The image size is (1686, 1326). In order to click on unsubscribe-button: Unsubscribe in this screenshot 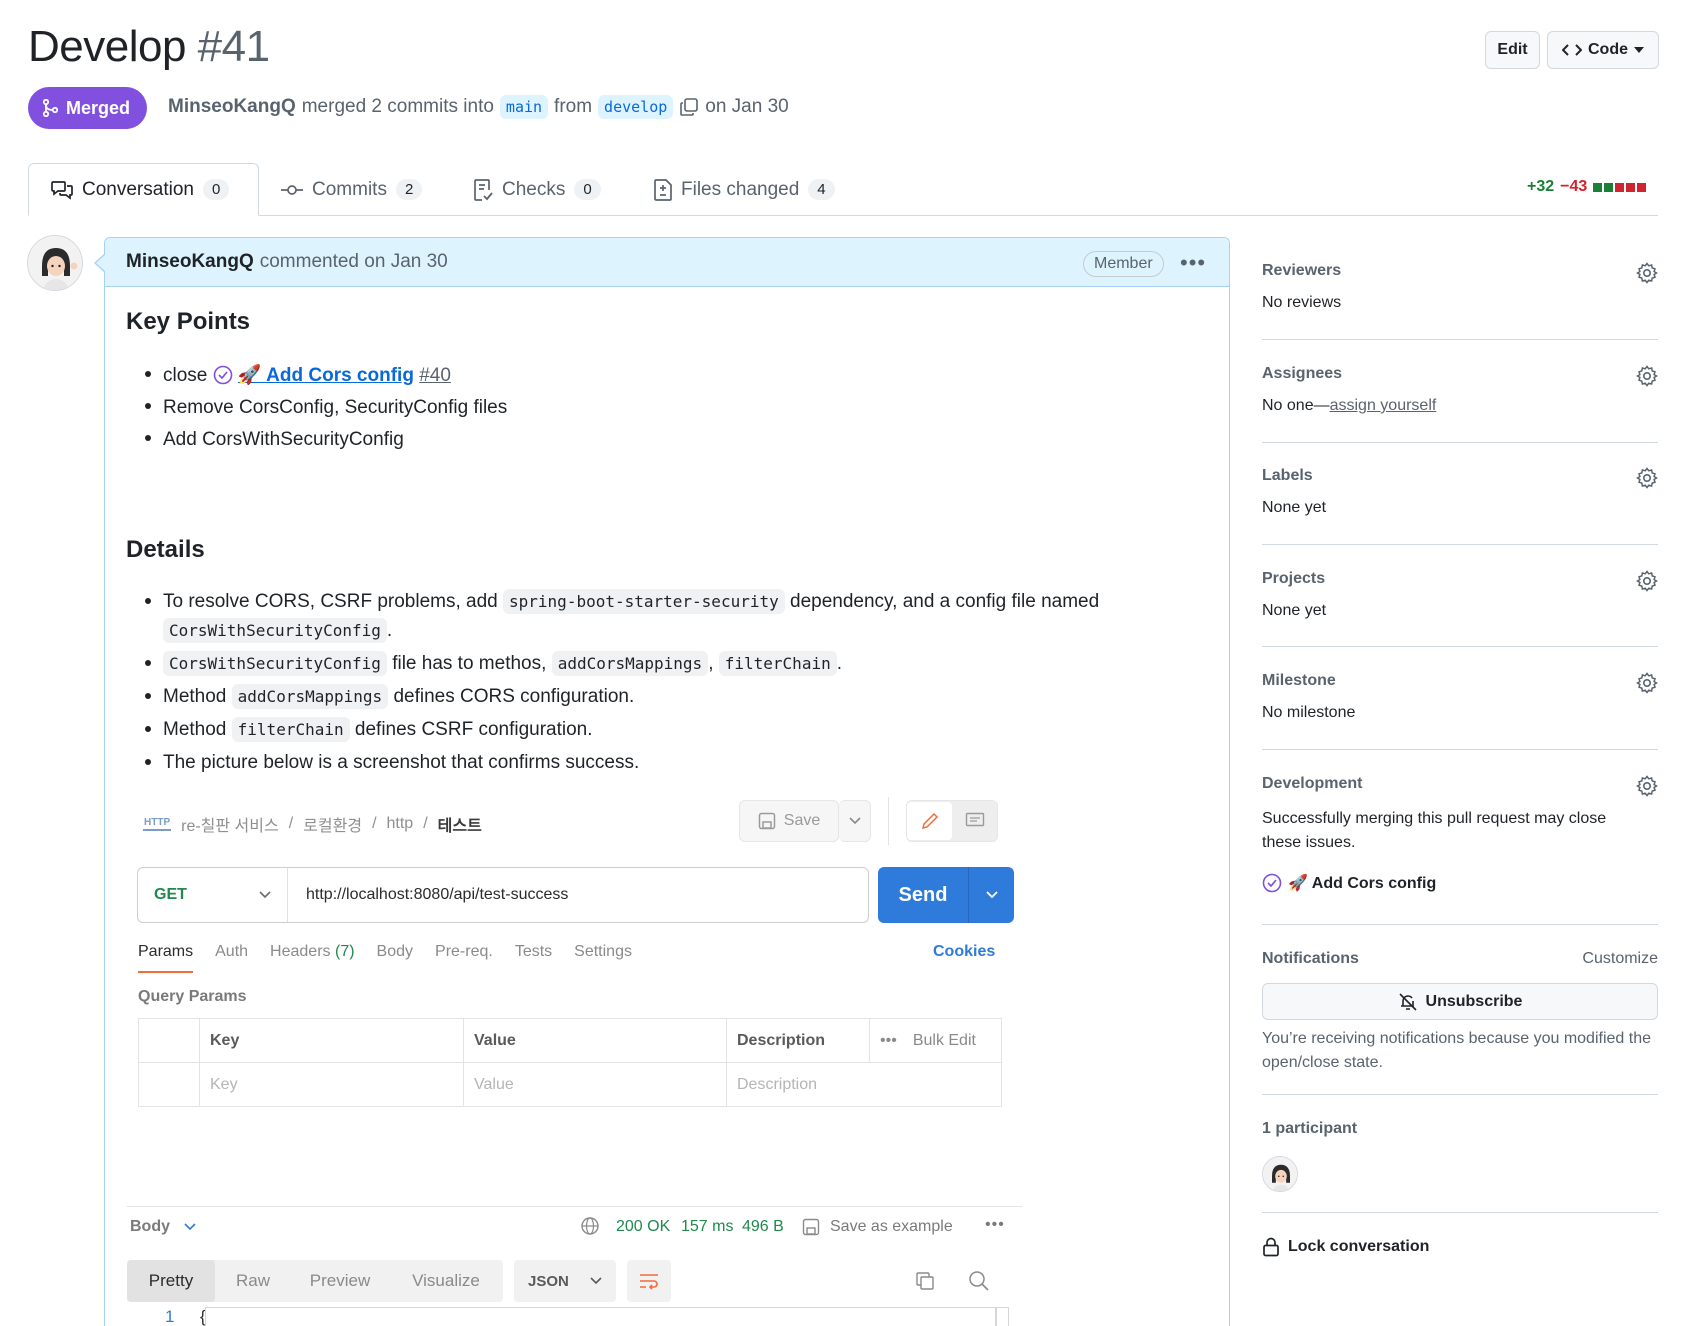, I will do `click(1460, 1001)`.